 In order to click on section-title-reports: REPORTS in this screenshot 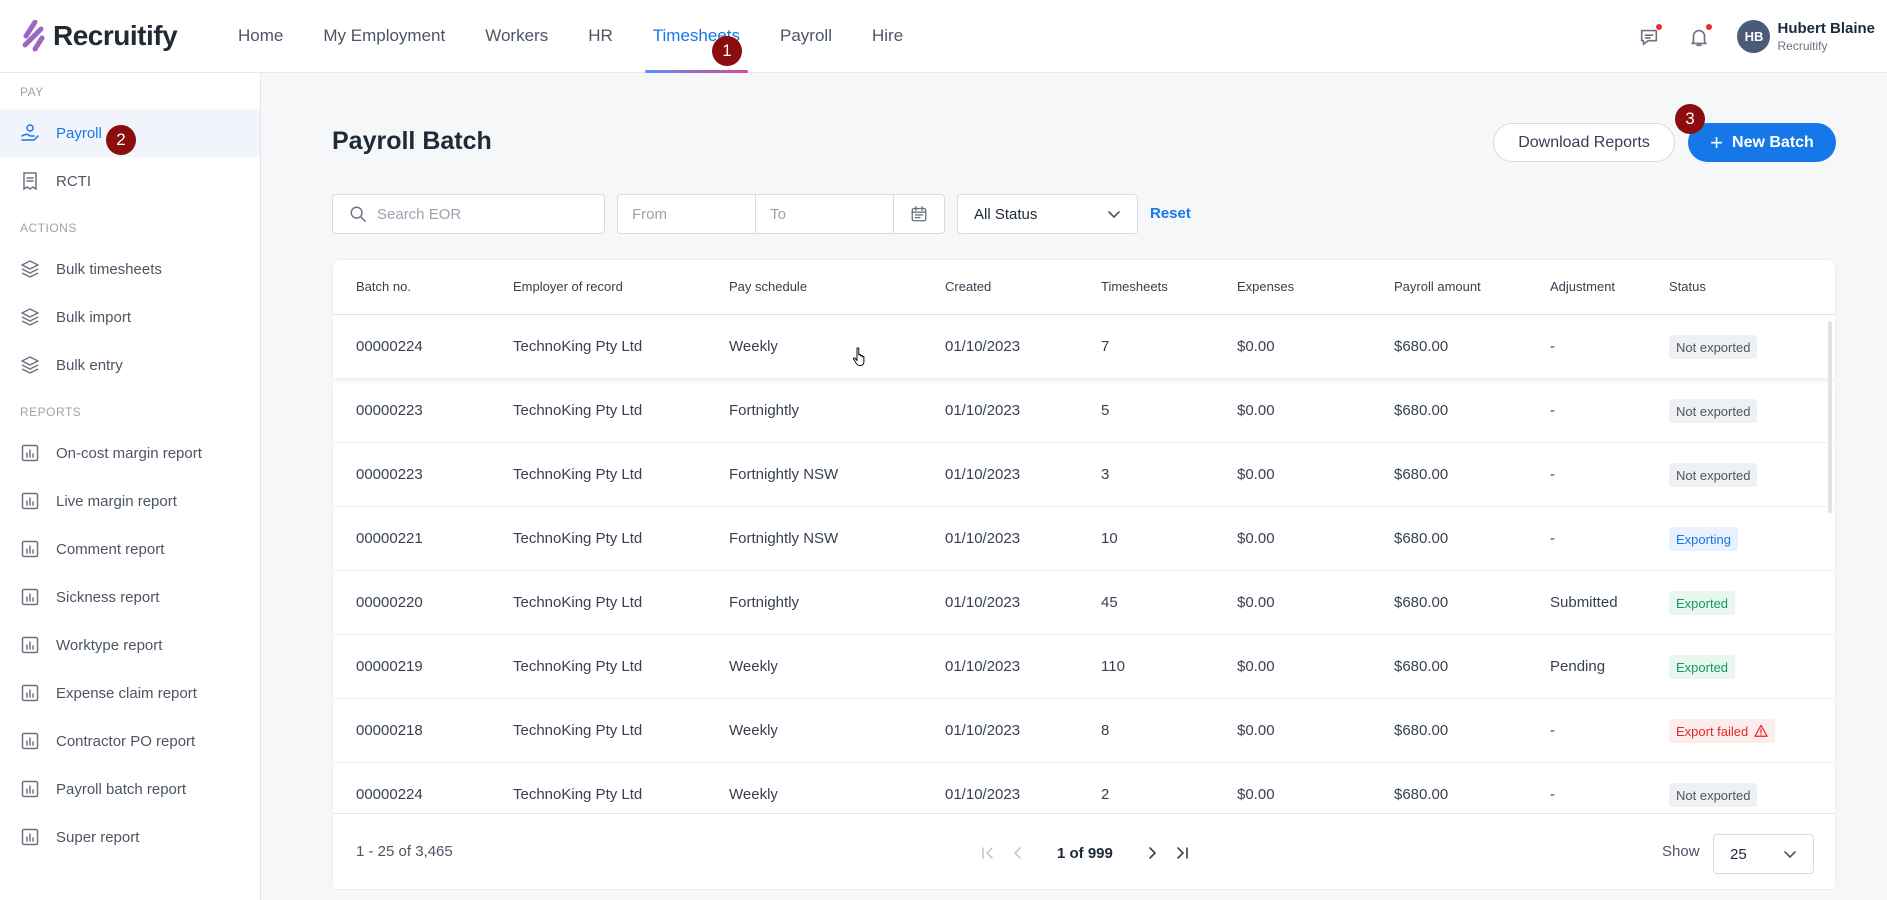, I will do `click(51, 412)`.